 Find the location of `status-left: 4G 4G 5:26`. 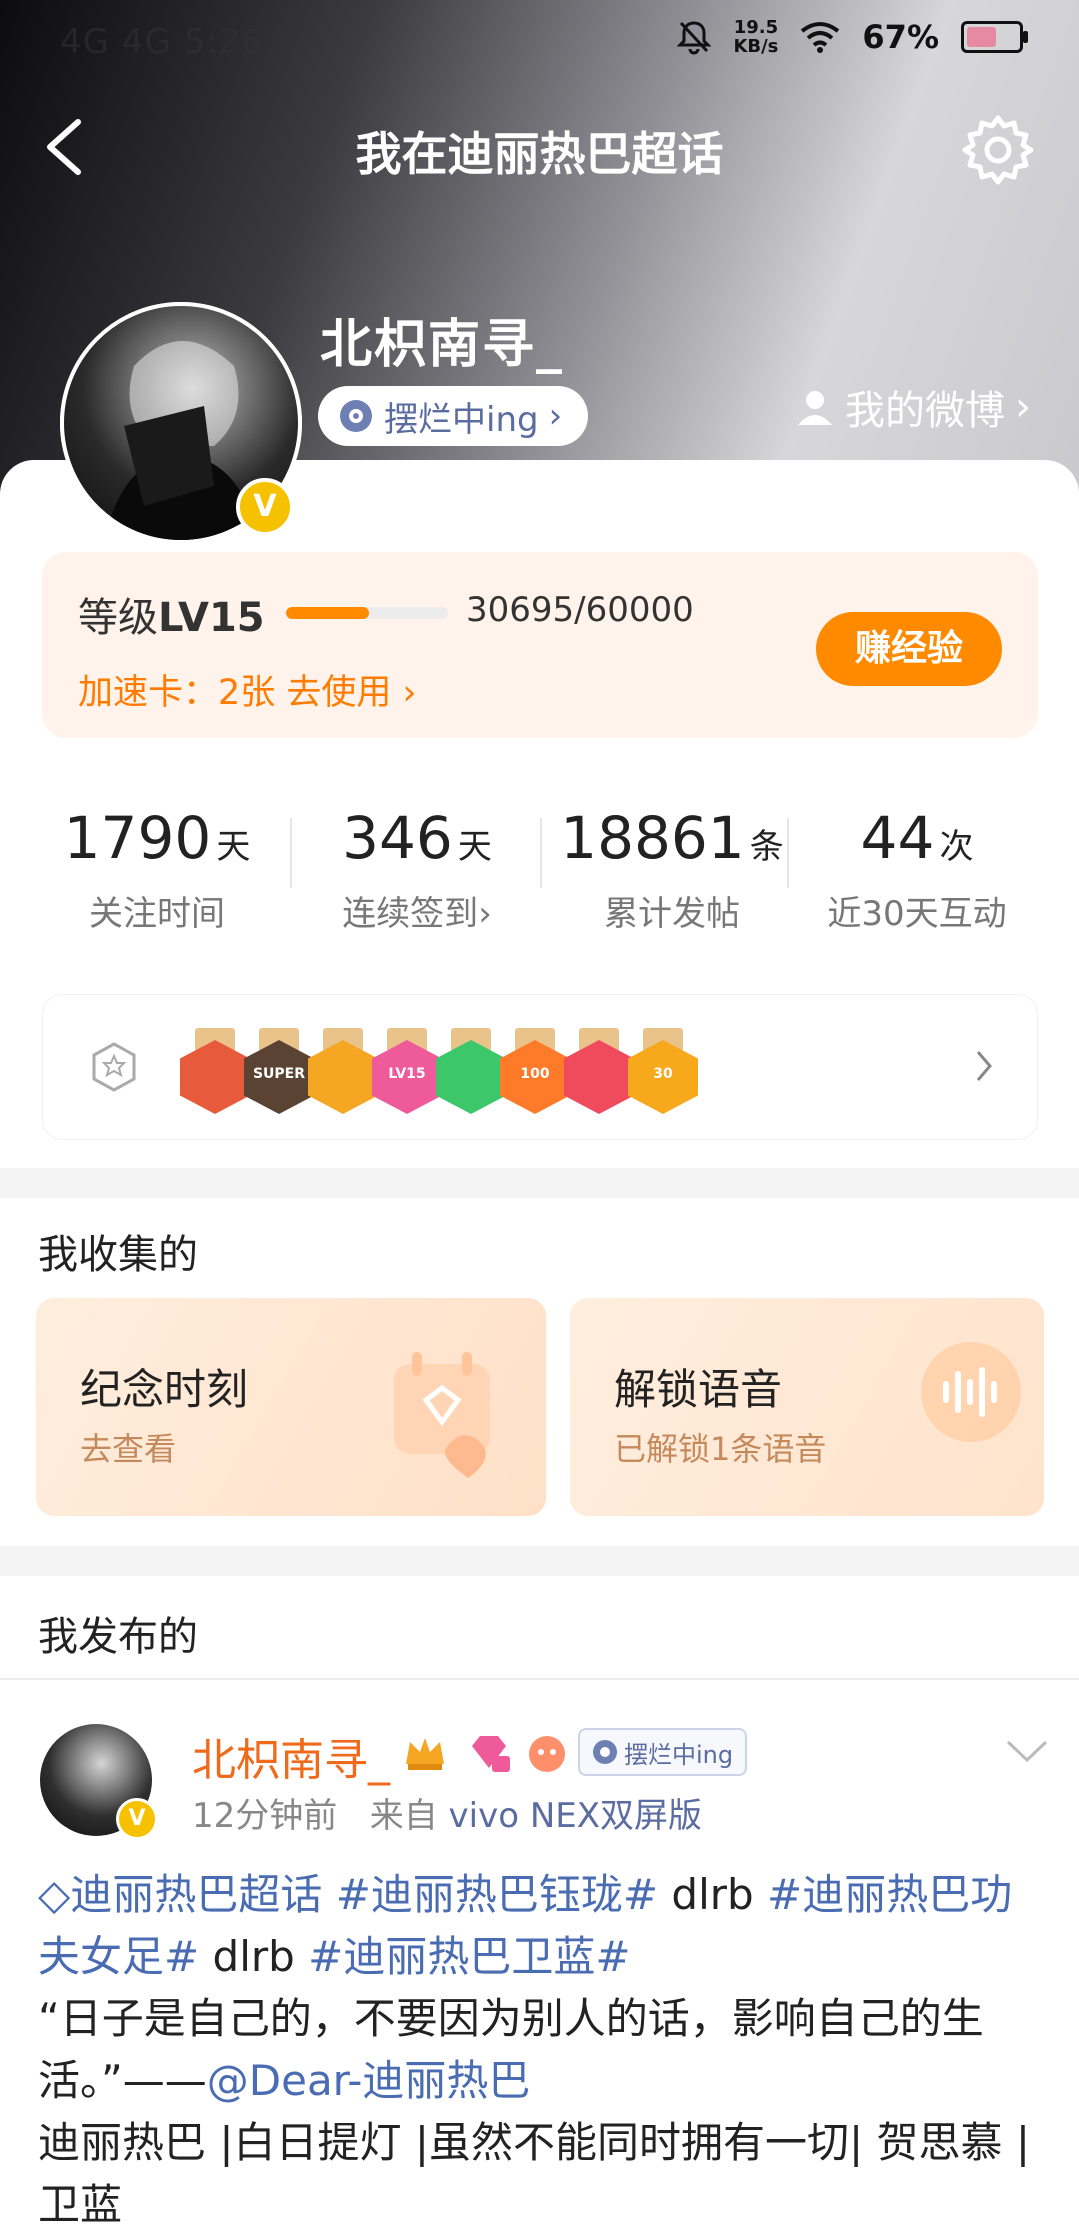

status-left: 4G 4G 5:26 is located at coordinates (162, 42).